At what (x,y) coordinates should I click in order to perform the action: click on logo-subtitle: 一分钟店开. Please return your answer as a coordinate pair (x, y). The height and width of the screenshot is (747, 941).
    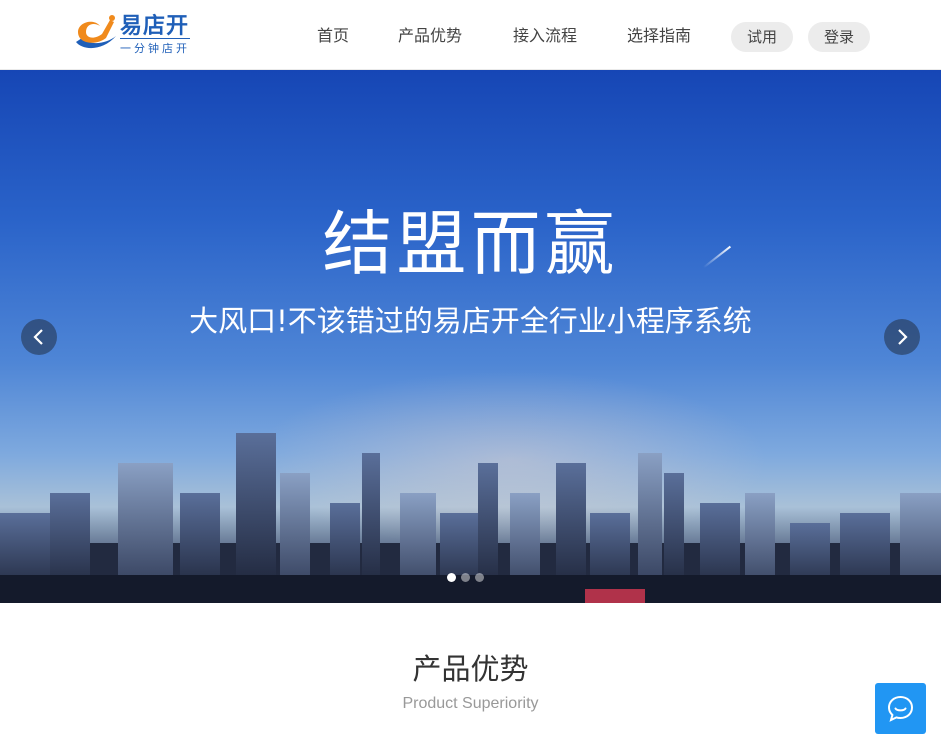
    Looking at the image, I should click on (155, 47).